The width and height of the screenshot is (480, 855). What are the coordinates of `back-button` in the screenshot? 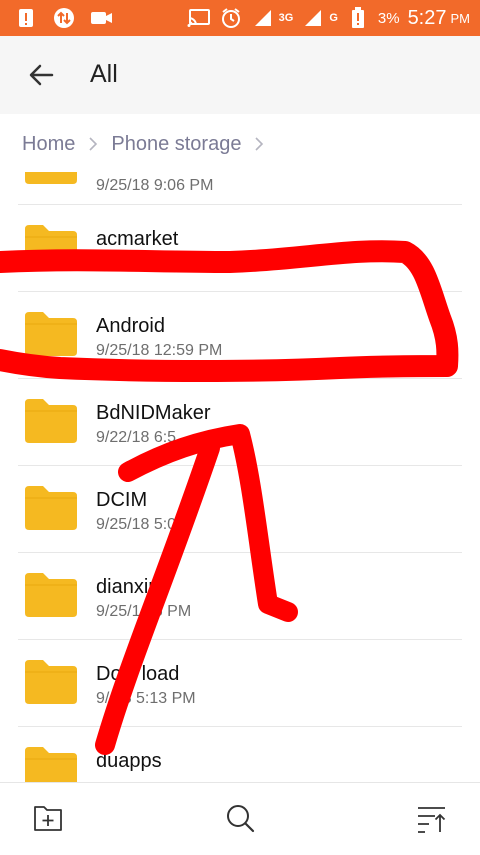 It's located at (41, 75).